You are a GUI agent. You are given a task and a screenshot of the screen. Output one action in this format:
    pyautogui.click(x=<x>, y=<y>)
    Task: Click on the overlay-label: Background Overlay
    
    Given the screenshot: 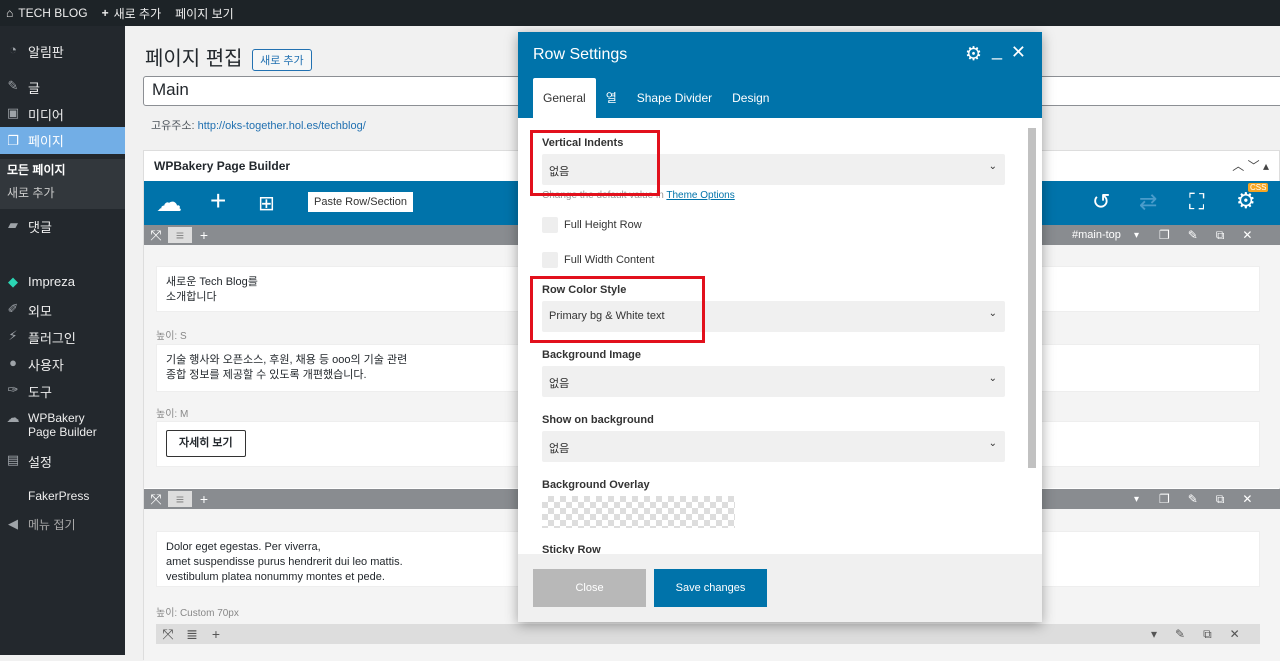 What is the action you would take?
    pyautogui.click(x=596, y=485)
    